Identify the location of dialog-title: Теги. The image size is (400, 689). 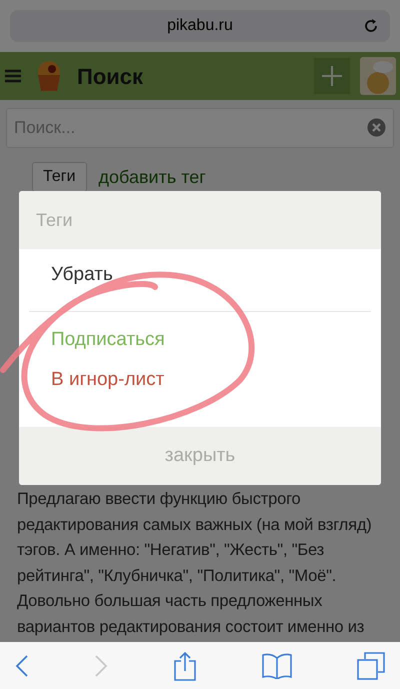
(54, 220).